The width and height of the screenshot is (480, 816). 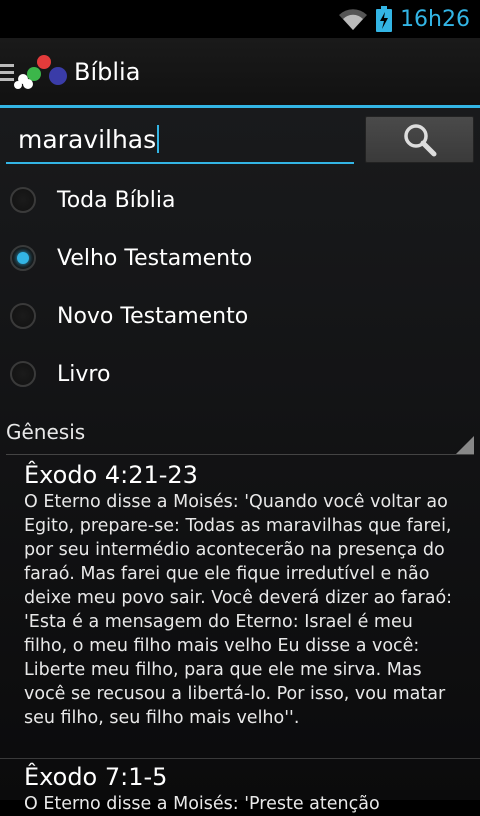 I want to click on result-reference: Êxodo 4:21-23, so click(x=111, y=475).